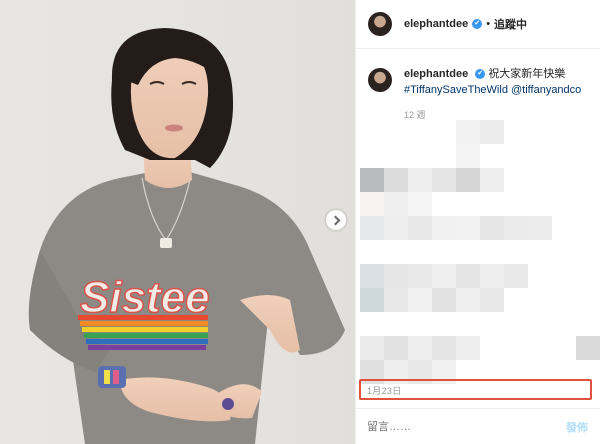  I want to click on post-header: elephantdee ✔ • 追蹤中, so click(478, 24).